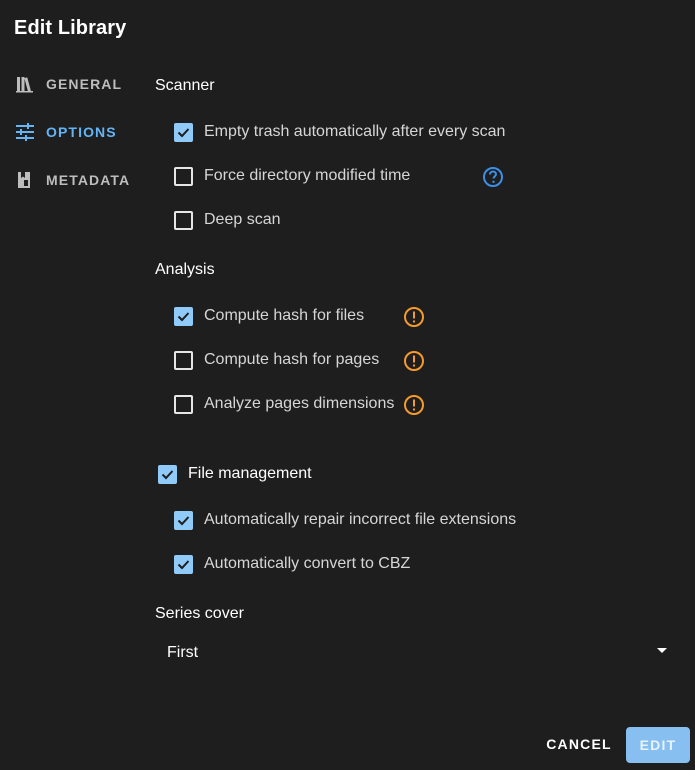 The height and width of the screenshot is (770, 695). I want to click on checkbox-label: Compute hash for files, so click(284, 315).